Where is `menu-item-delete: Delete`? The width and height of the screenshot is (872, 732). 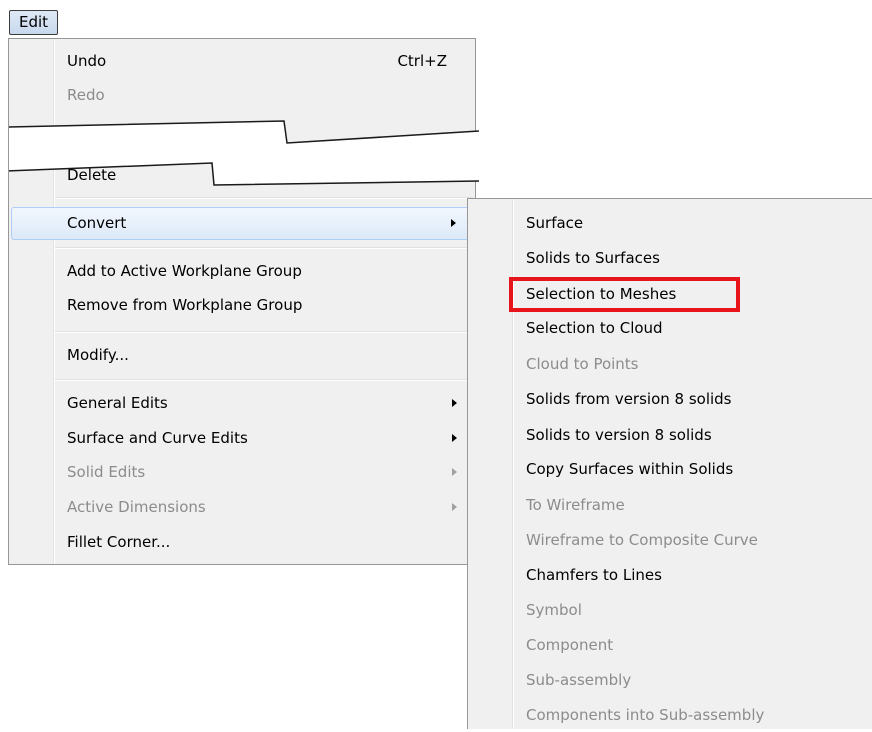
menu-item-delete: Delete is located at coordinates (242, 175).